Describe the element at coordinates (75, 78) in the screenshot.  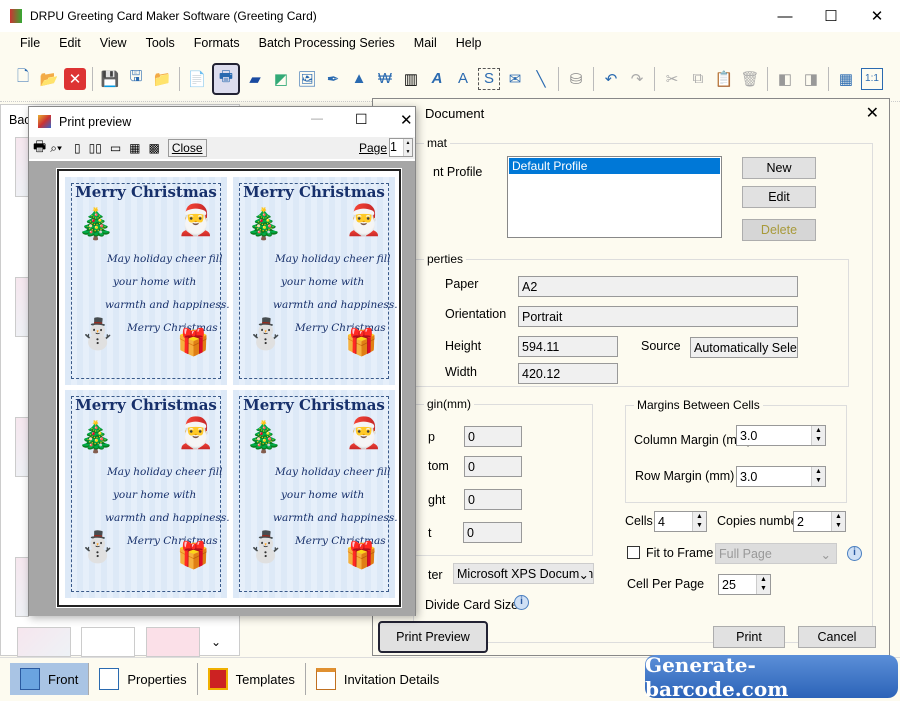
I see `close-doc-icon: ✕` at that location.